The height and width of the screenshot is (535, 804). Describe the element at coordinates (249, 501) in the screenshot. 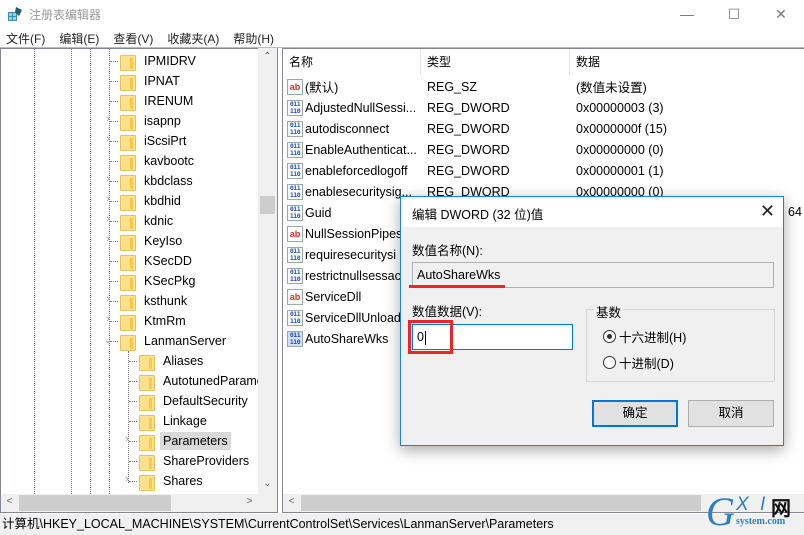

I see `scroll-right-icon: >` at that location.